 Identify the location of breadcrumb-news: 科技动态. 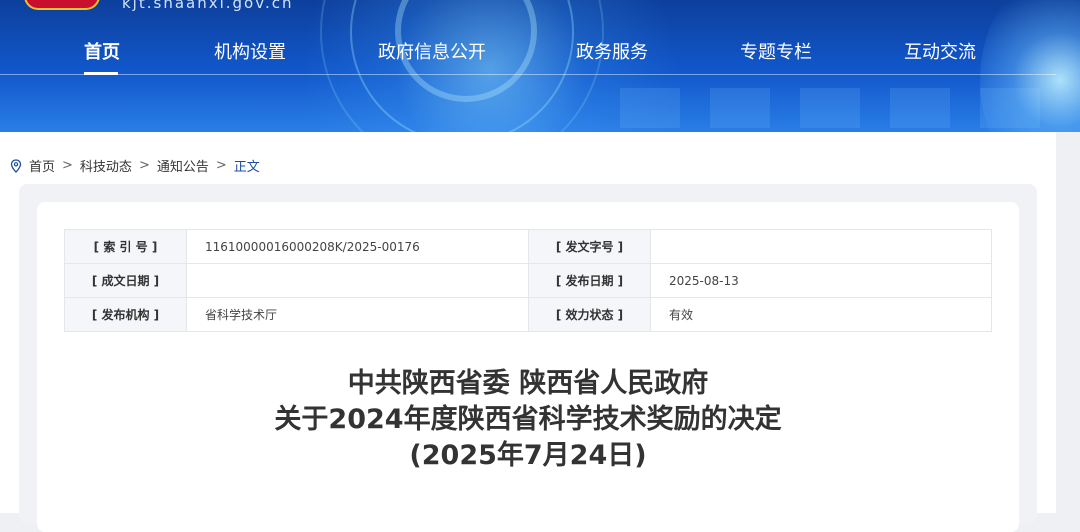
(106, 165).